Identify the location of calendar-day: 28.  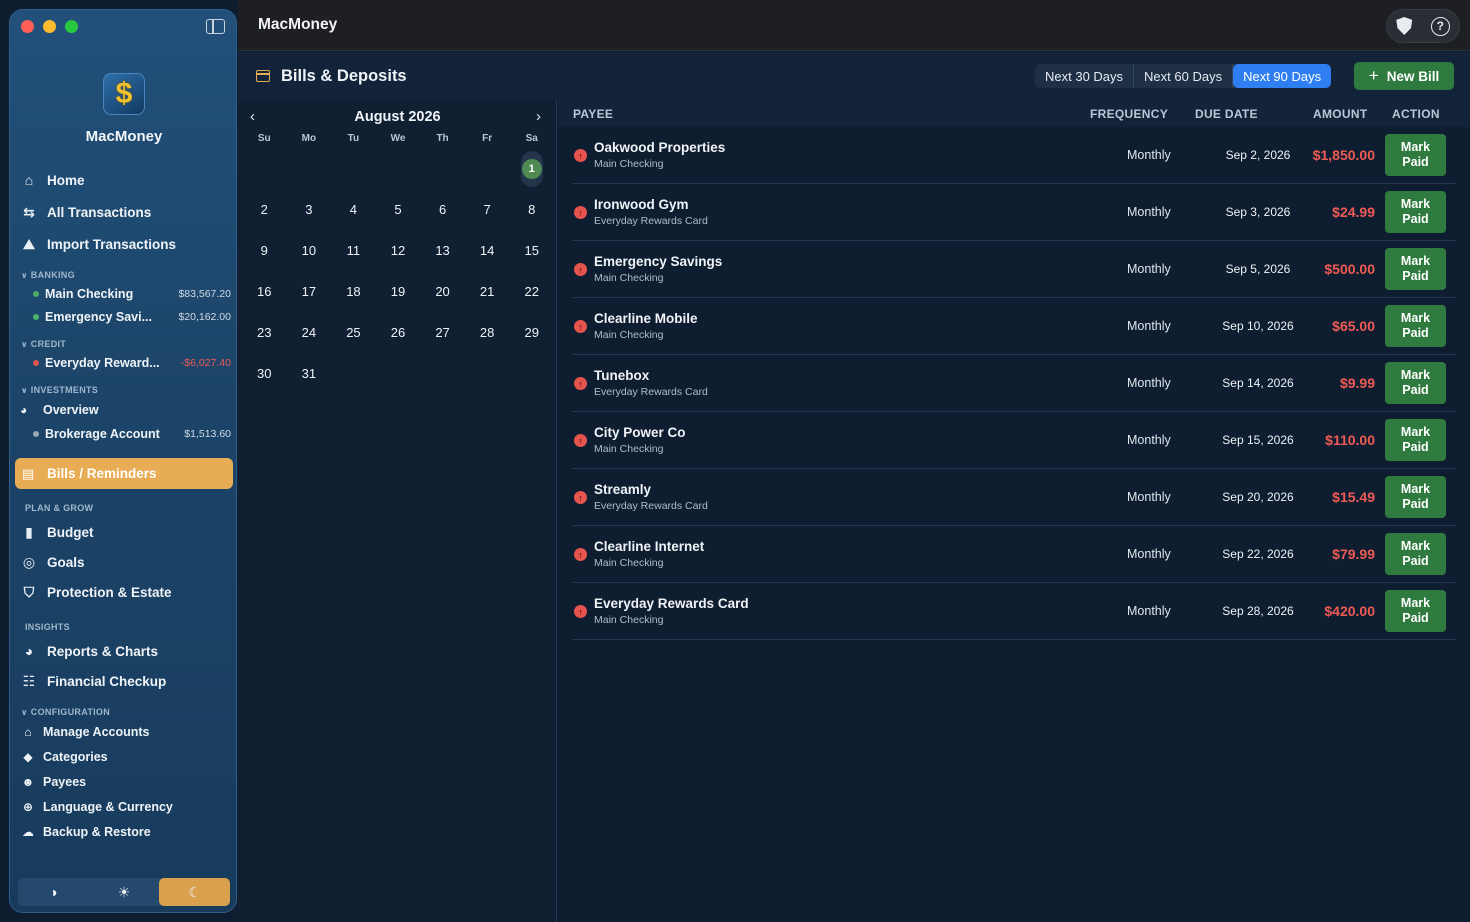
(487, 332).